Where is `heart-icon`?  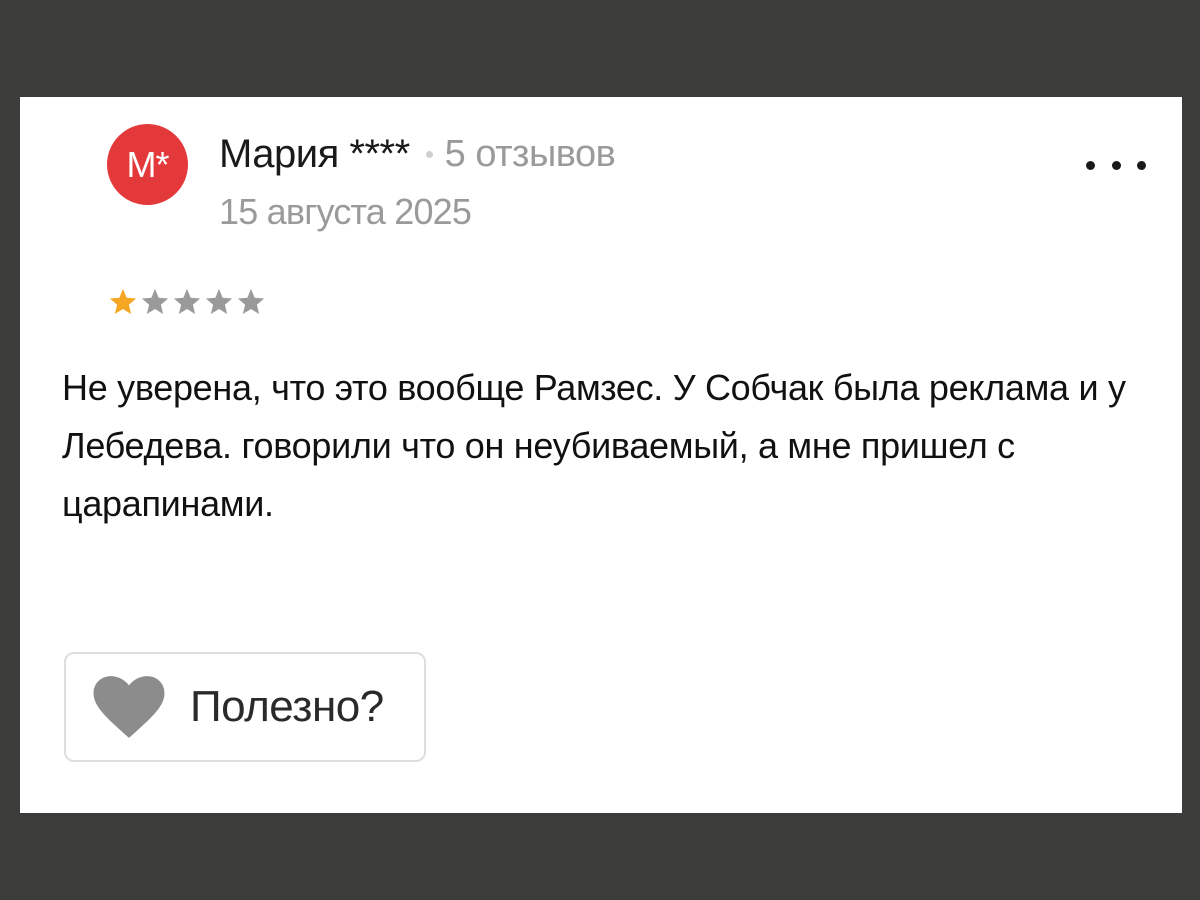 heart-icon is located at coordinates (129, 707).